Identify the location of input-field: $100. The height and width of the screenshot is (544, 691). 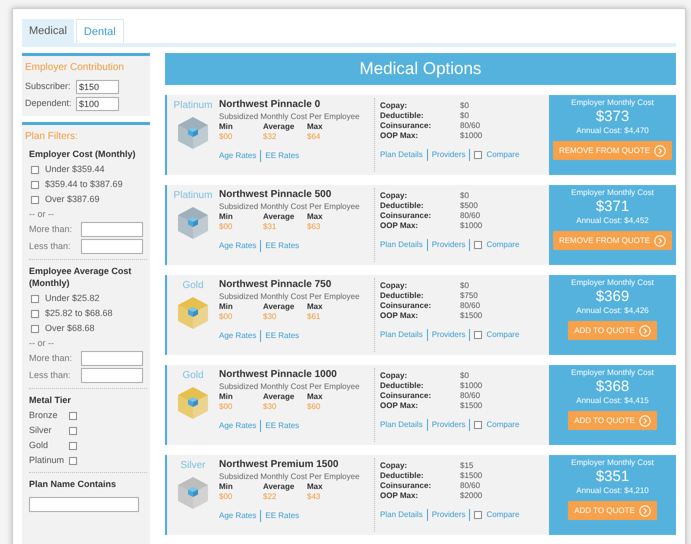
(97, 103).